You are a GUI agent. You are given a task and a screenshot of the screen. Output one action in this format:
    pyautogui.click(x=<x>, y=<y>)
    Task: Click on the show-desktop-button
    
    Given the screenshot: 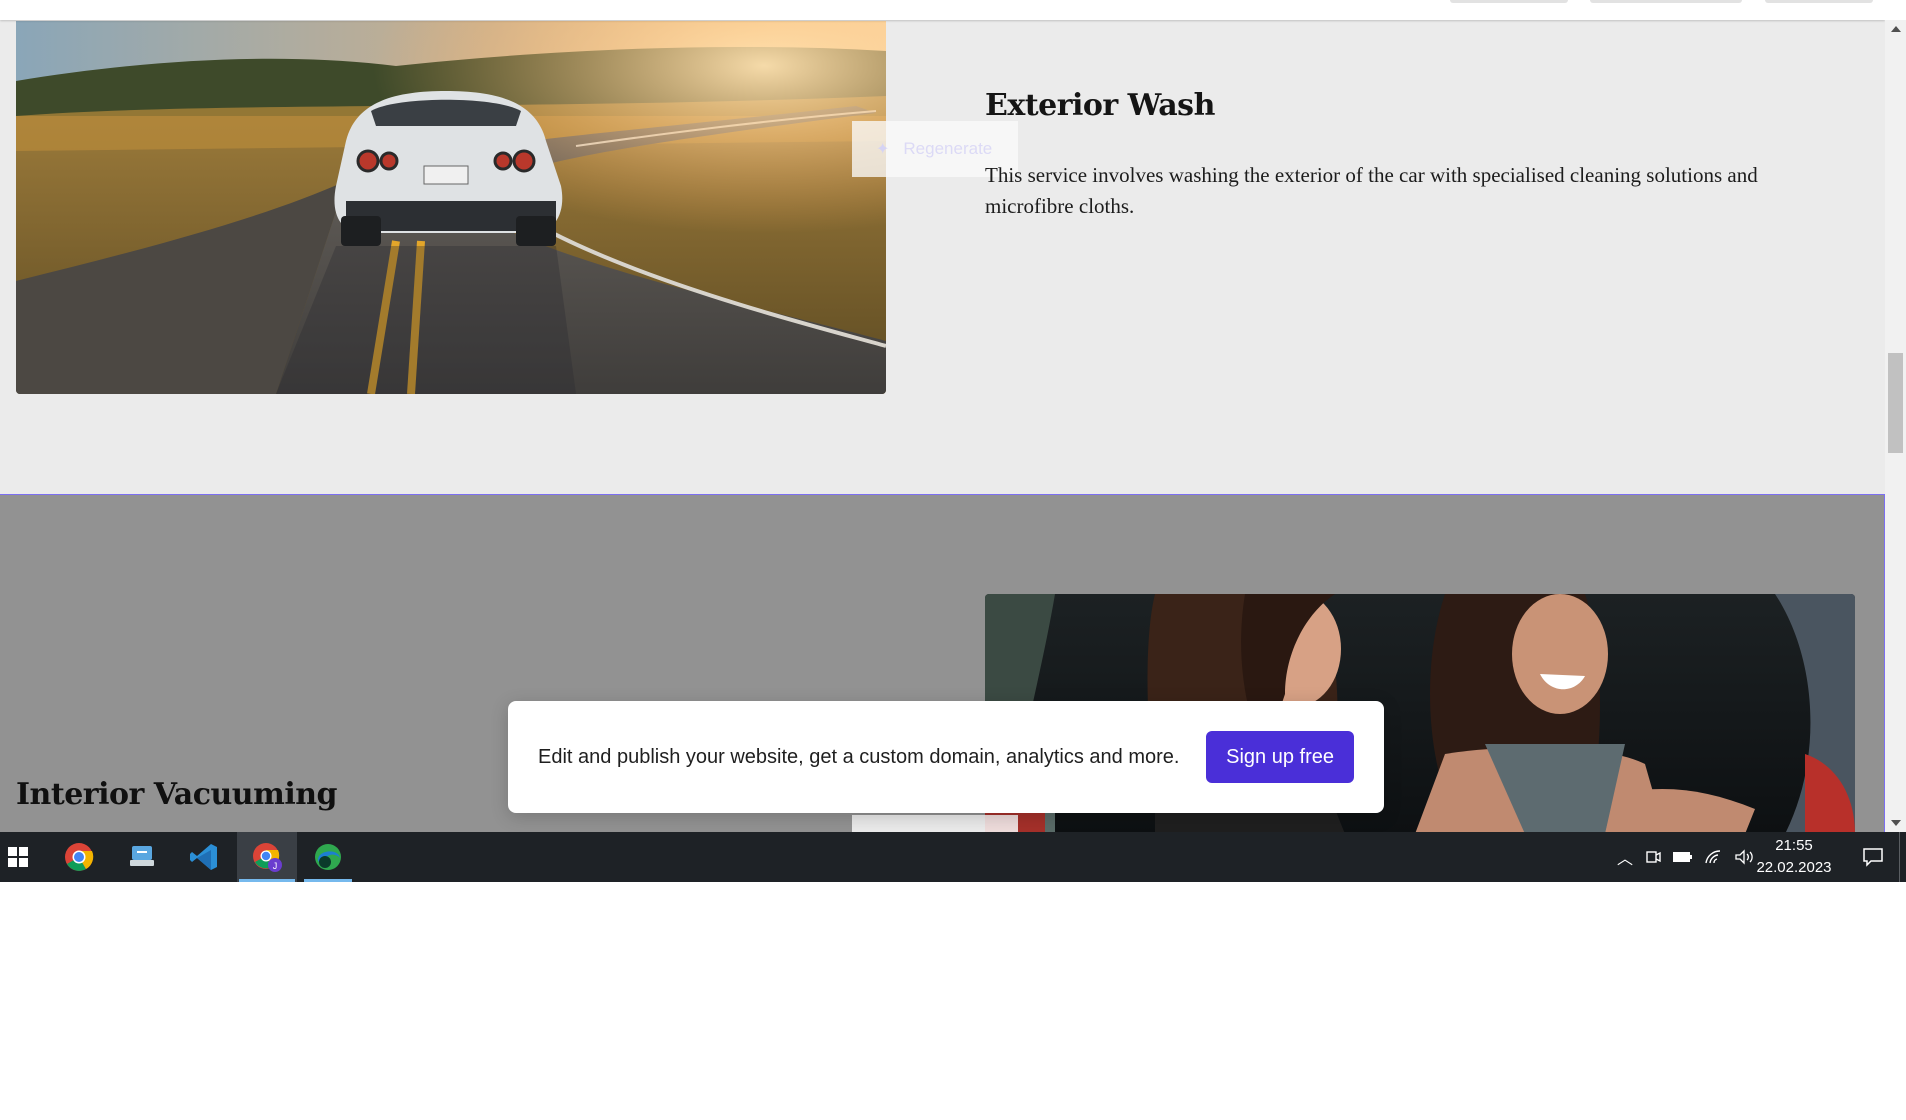 What is the action you would take?
    pyautogui.click(x=1899, y=857)
    